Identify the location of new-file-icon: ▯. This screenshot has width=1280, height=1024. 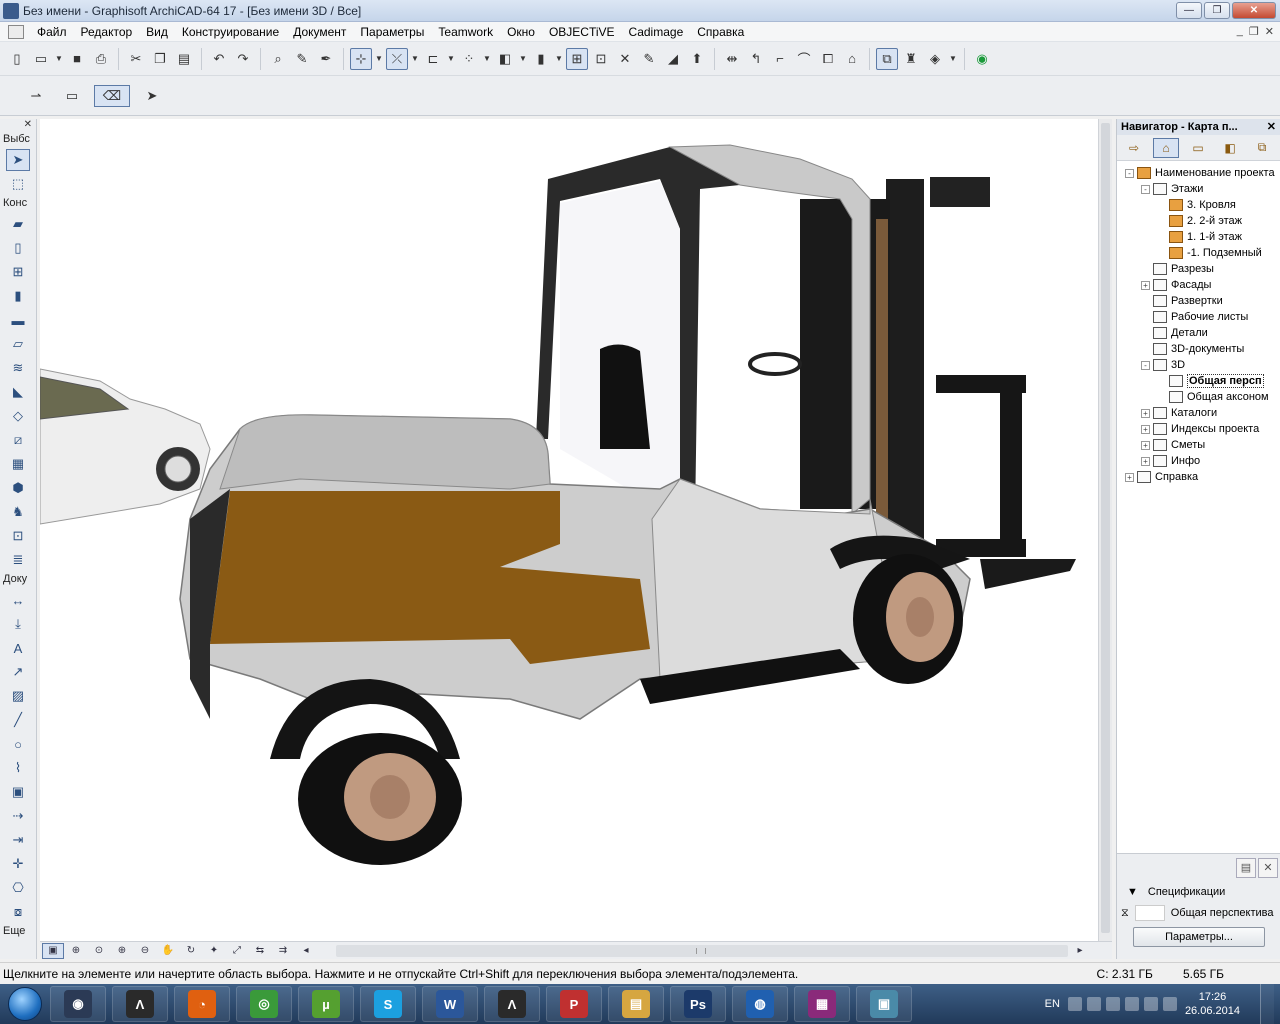
(17, 59).